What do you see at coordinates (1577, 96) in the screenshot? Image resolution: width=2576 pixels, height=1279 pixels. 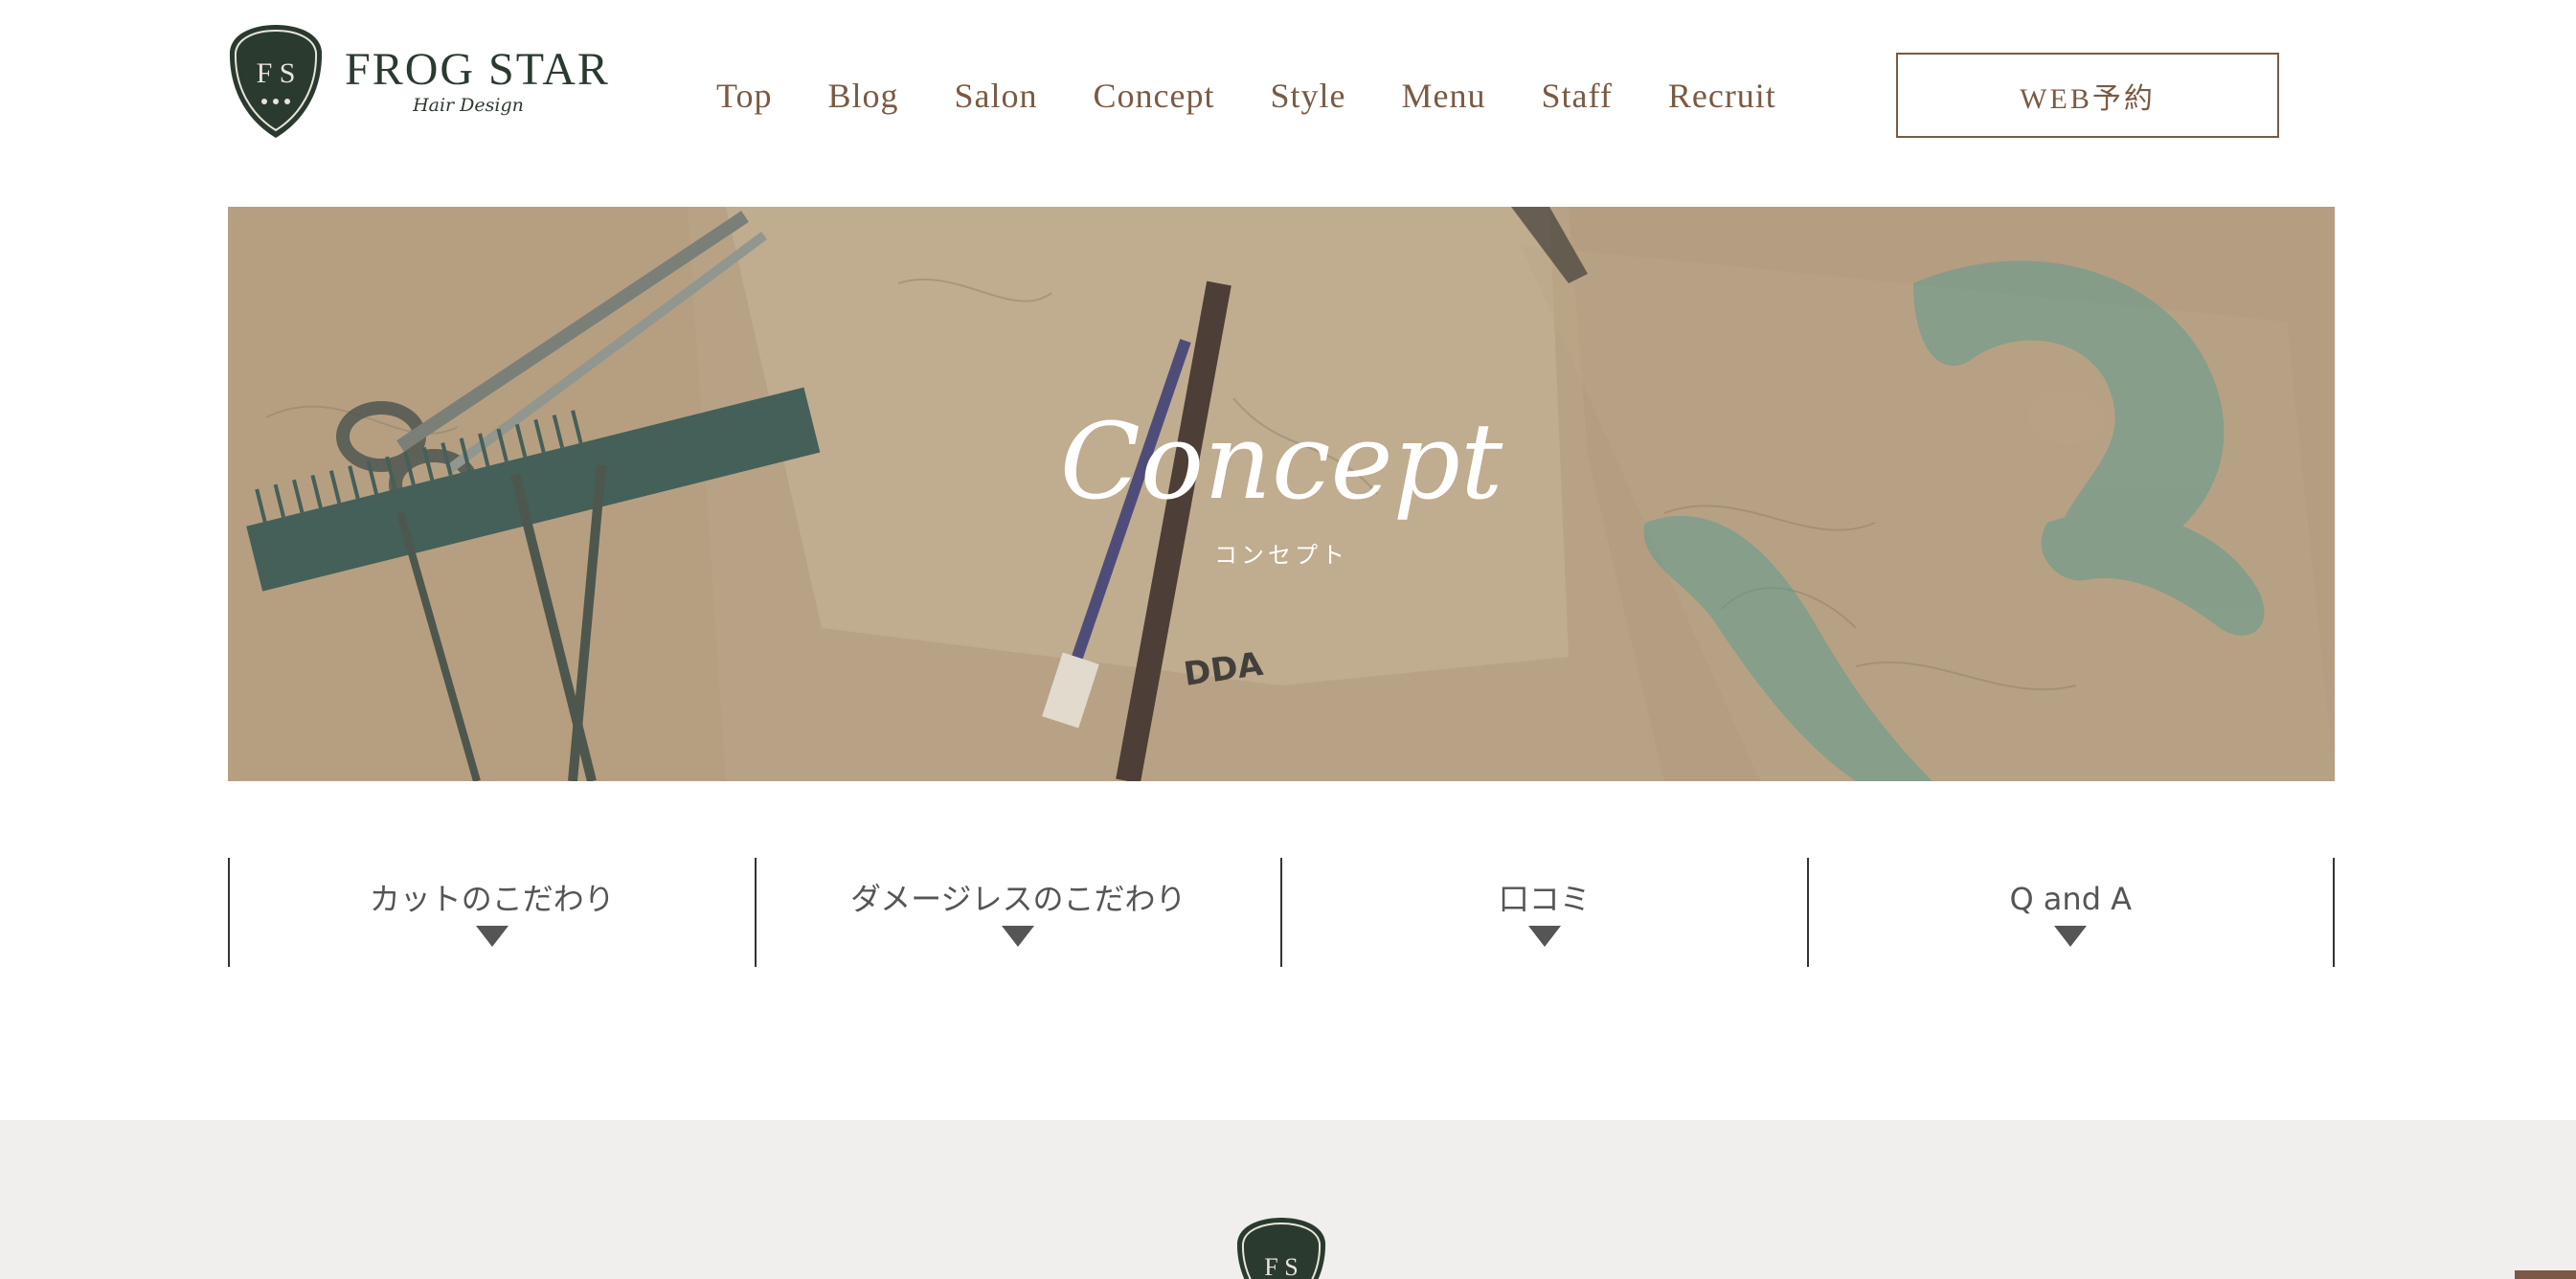 I see `nav-staff: Staff` at bounding box center [1577, 96].